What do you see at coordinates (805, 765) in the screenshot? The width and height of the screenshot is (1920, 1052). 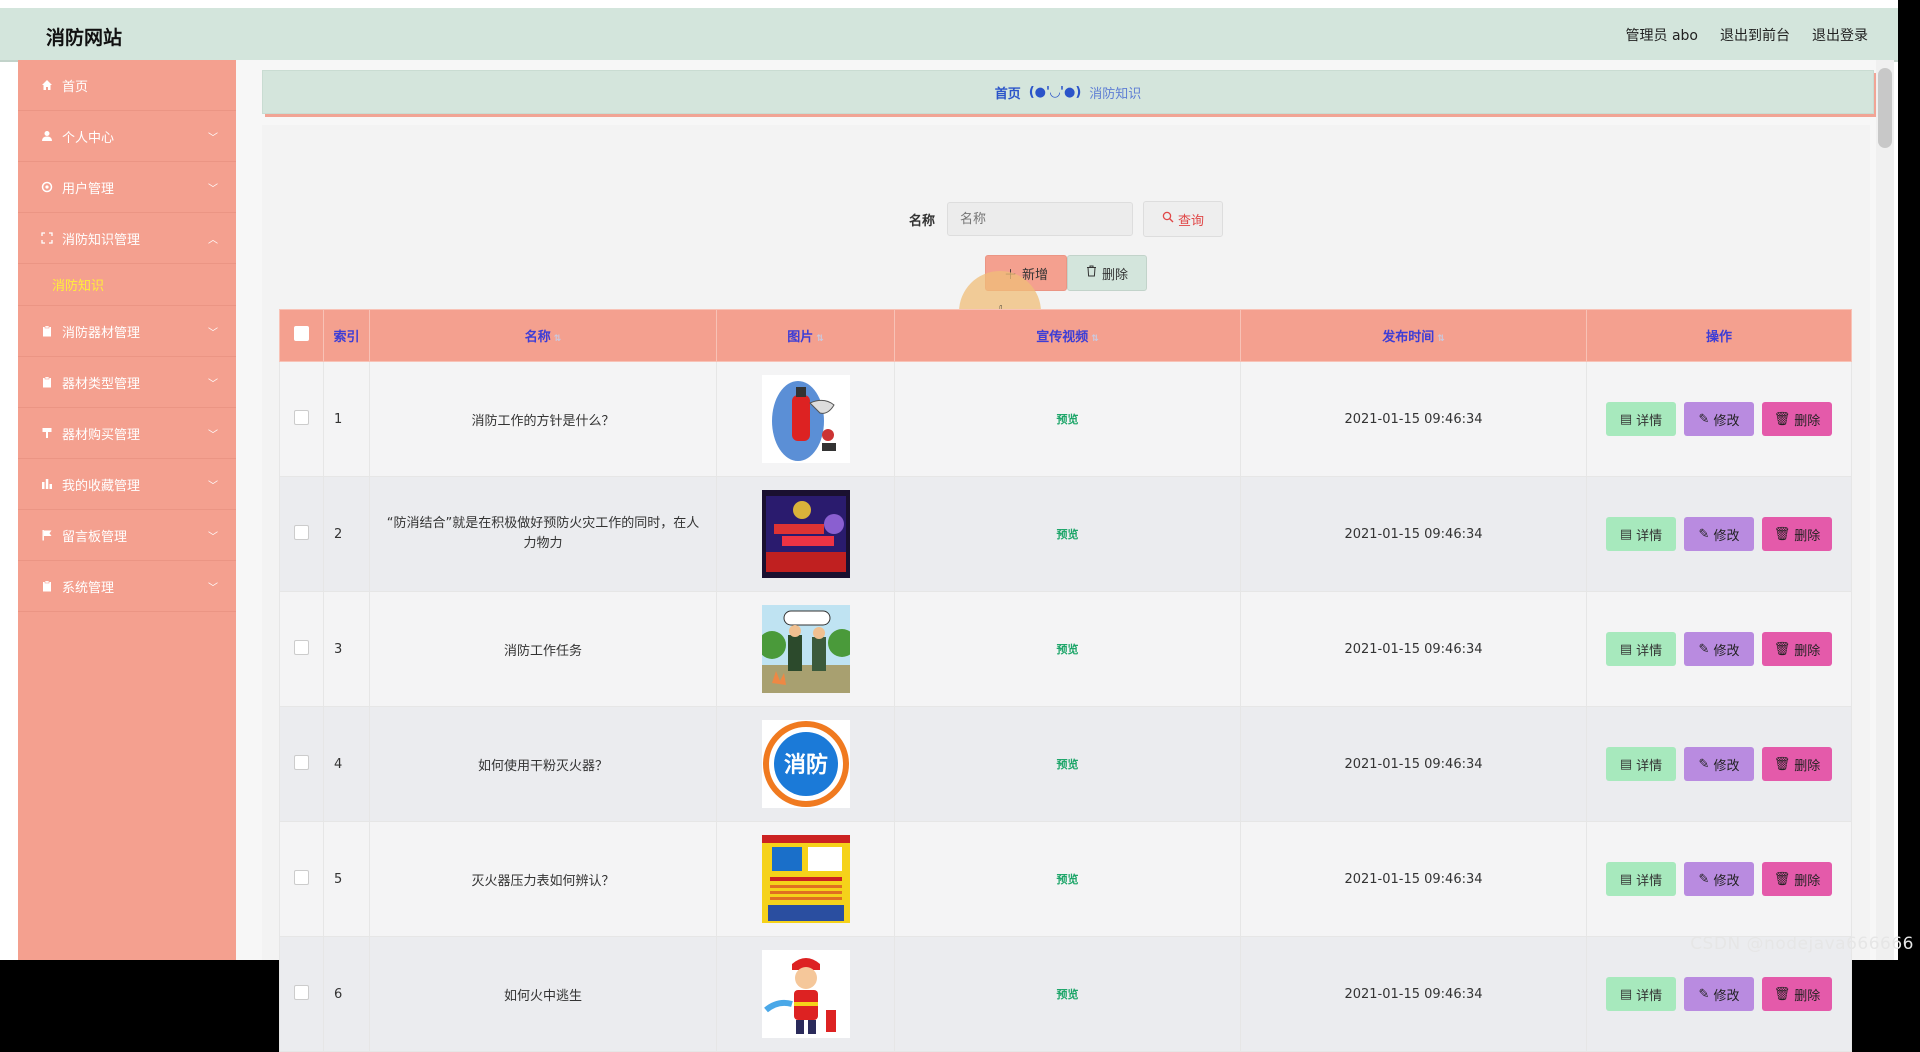 I see `badge-text: 消防` at bounding box center [805, 765].